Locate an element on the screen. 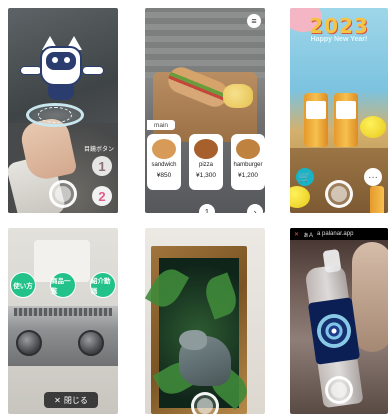  menu-card-hamburger: hamburger ¥1,200 is located at coordinates (248, 162).